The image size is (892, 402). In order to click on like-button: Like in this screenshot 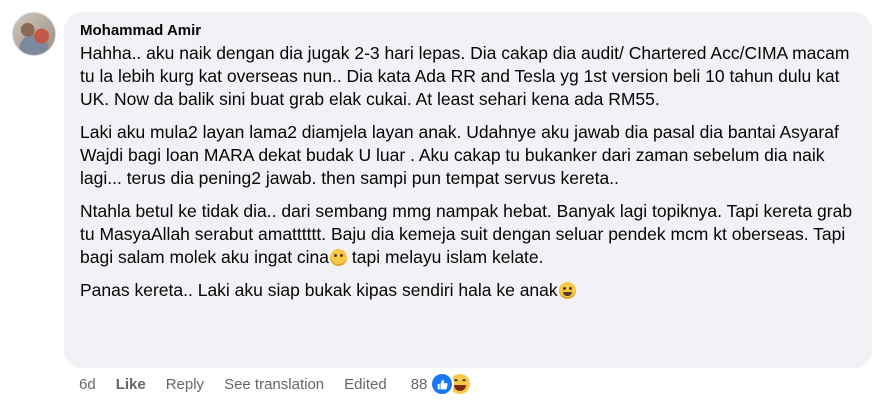, I will do `click(131, 384)`.